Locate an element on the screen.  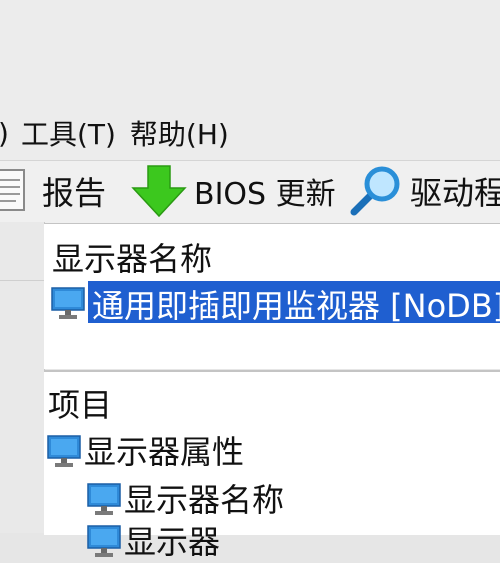
tree-item-display-name: 显示器名称 is located at coordinates (185, 498).